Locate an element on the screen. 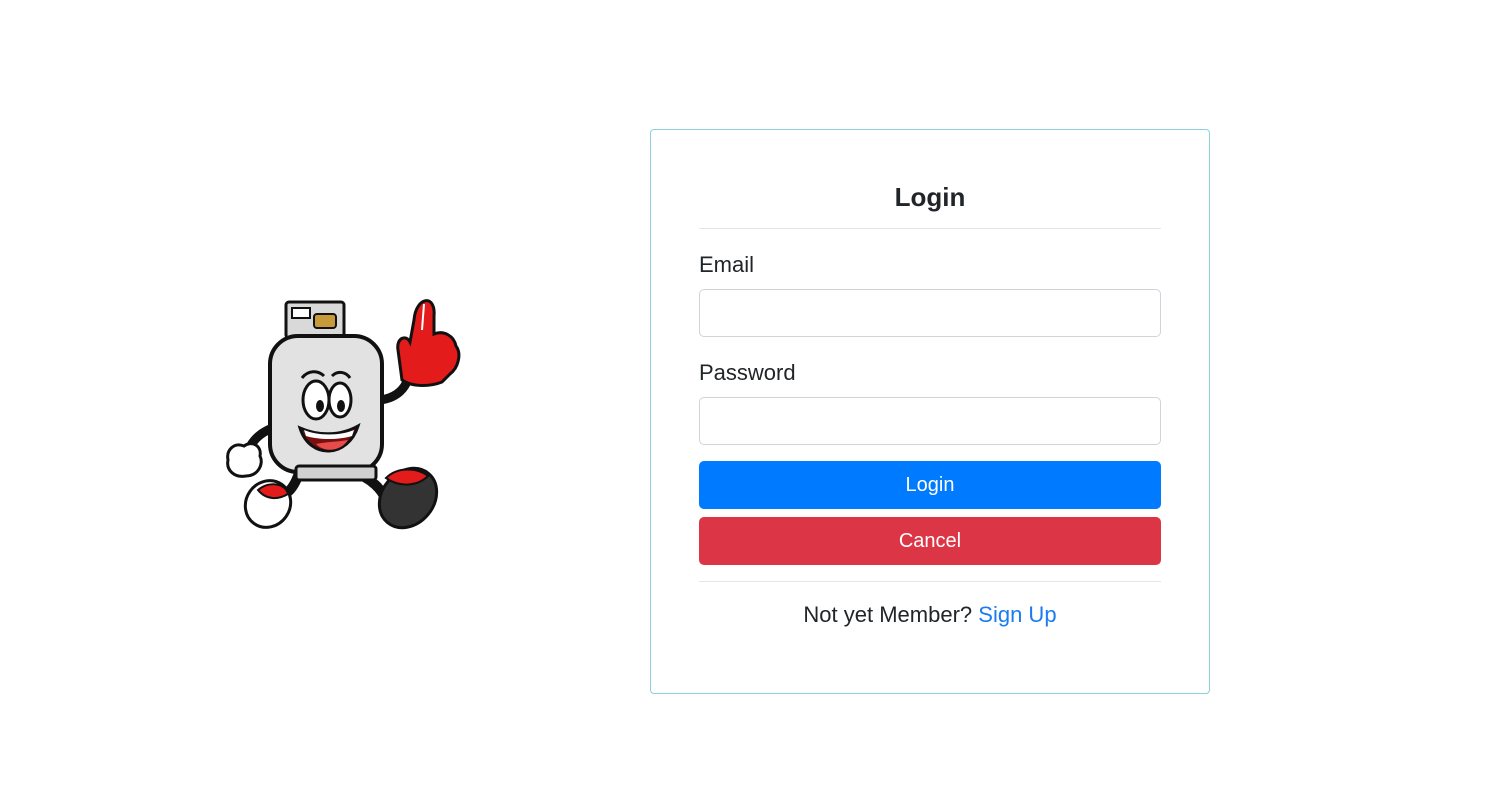  signup-prompt: Not yet Member? Sign Up is located at coordinates (930, 615).